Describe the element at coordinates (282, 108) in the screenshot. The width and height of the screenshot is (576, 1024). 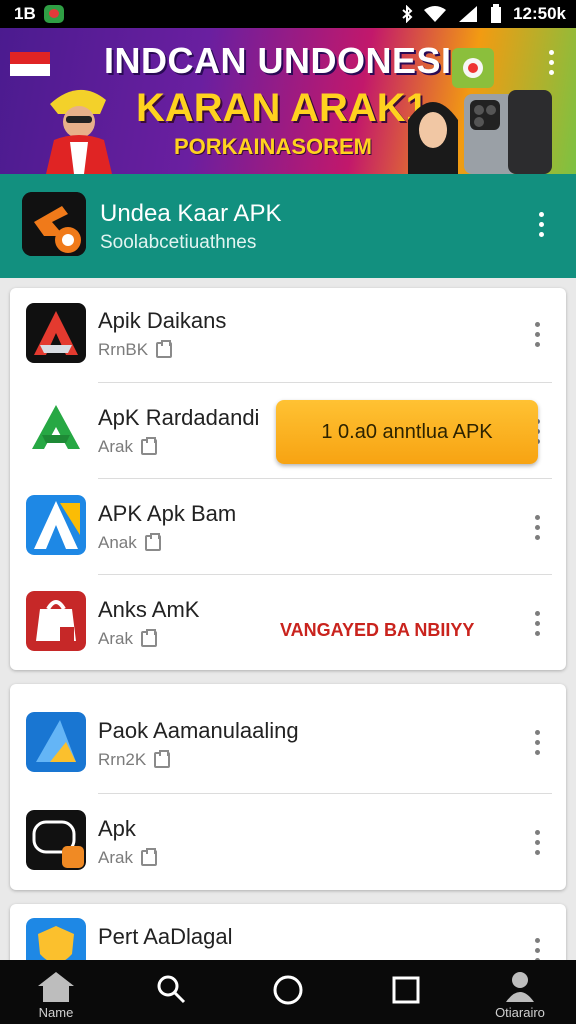
I see `banner-title-line2: KARAN ARAK1` at that location.